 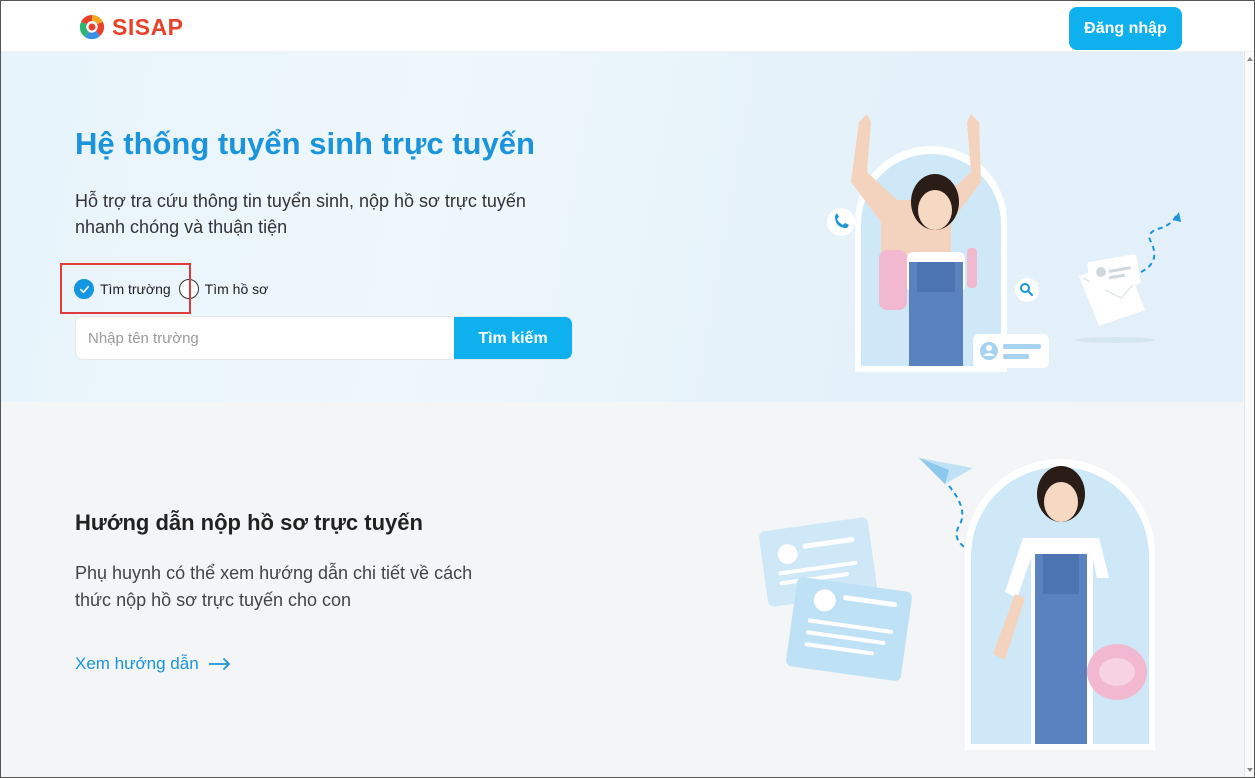 I want to click on view-guide-link: Xem hướng dẫn, so click(x=153, y=664).